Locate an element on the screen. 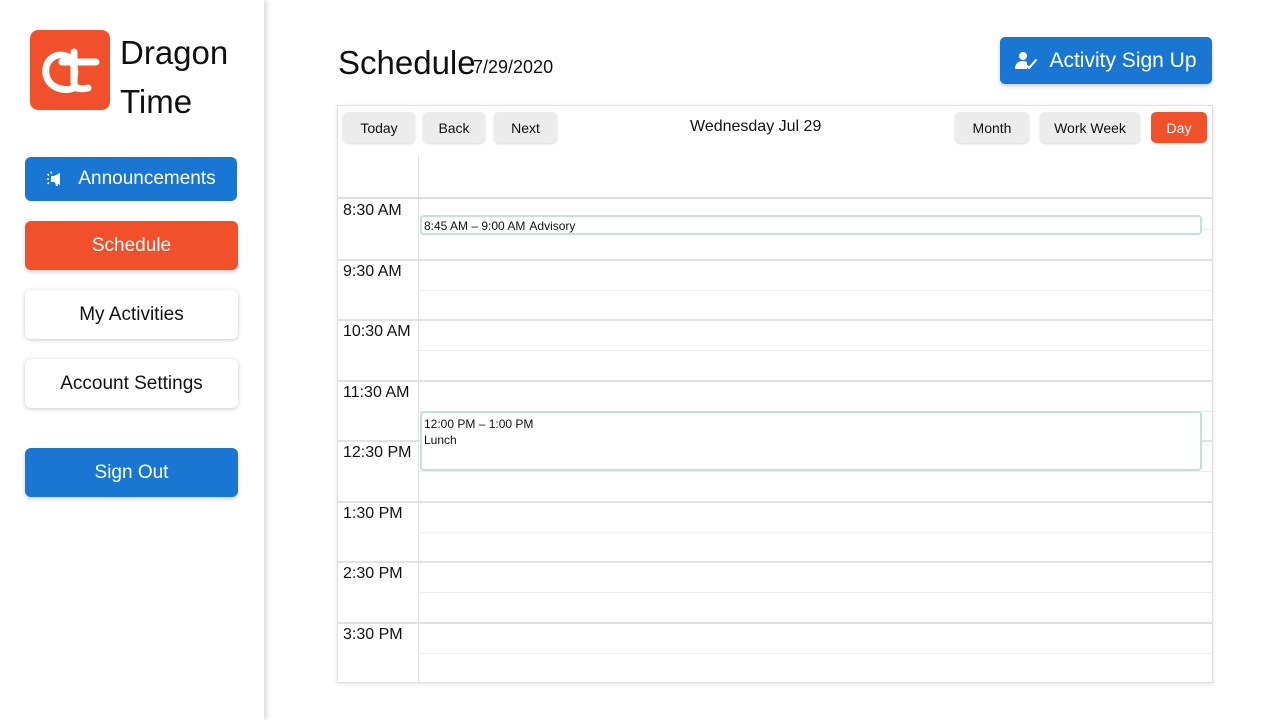  activity-sign-up-label: Activity Sign Up is located at coordinates (1123, 60).